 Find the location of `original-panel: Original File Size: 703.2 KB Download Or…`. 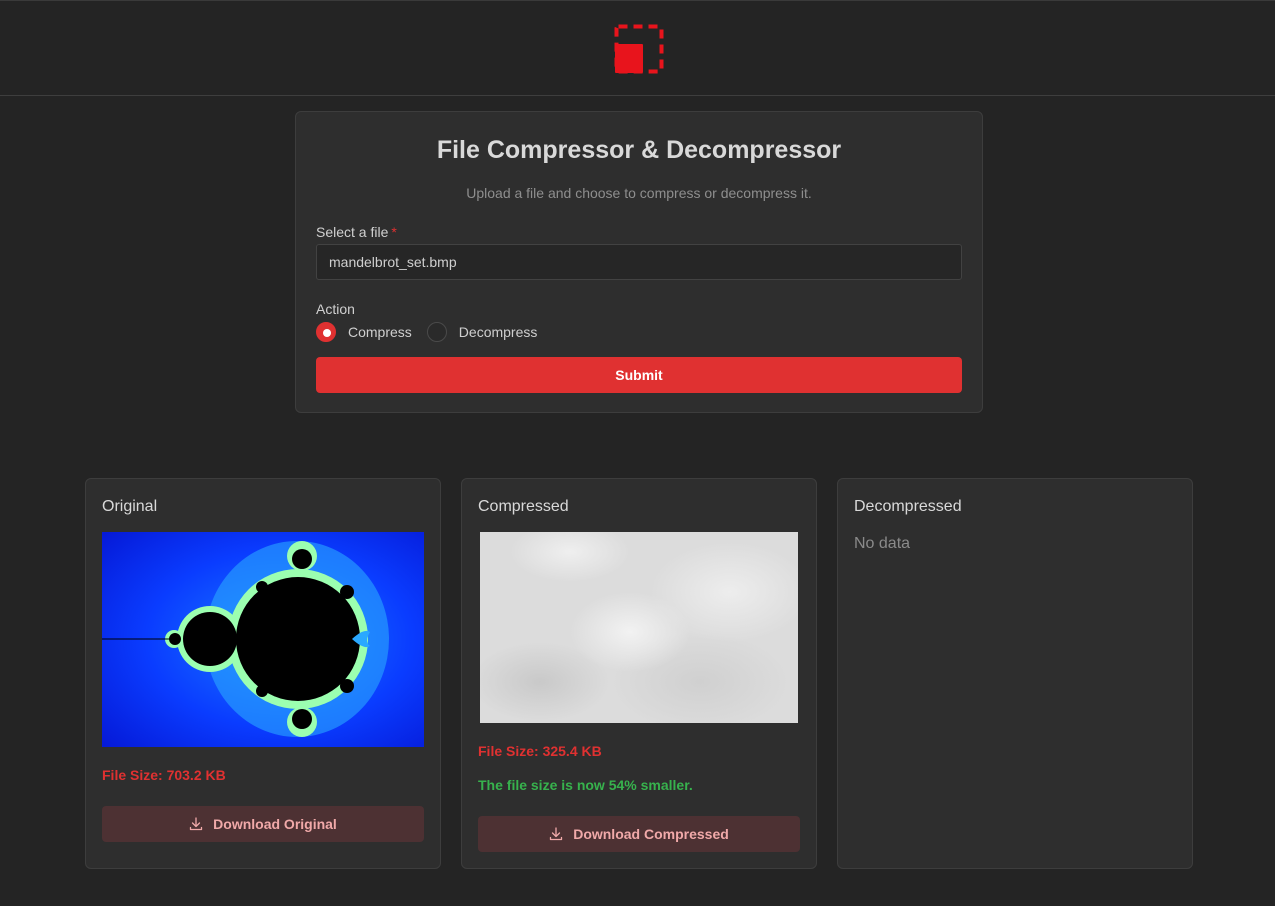

original-panel: Original File Size: 703.2 KB Download Or… is located at coordinates (263, 673).